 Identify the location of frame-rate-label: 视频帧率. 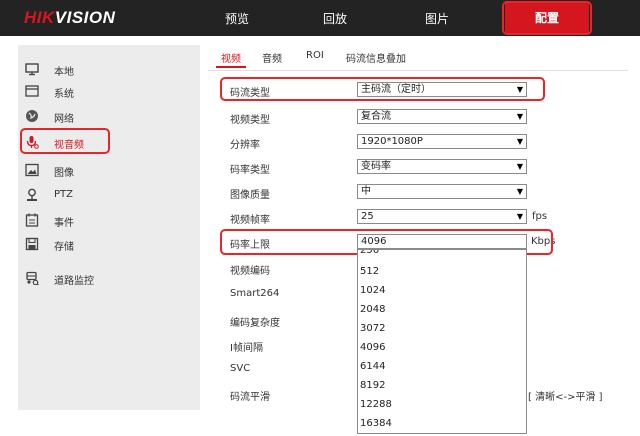
(250, 220).